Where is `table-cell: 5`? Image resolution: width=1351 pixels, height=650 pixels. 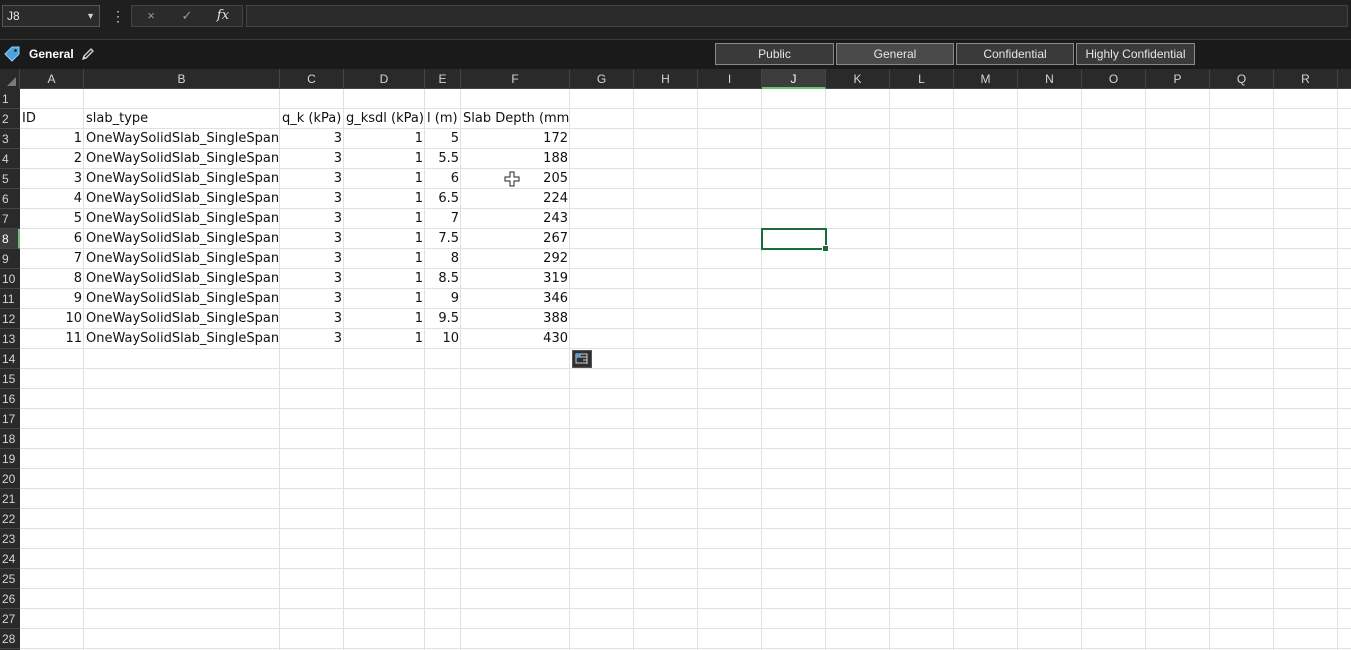 table-cell: 5 is located at coordinates (443, 139).